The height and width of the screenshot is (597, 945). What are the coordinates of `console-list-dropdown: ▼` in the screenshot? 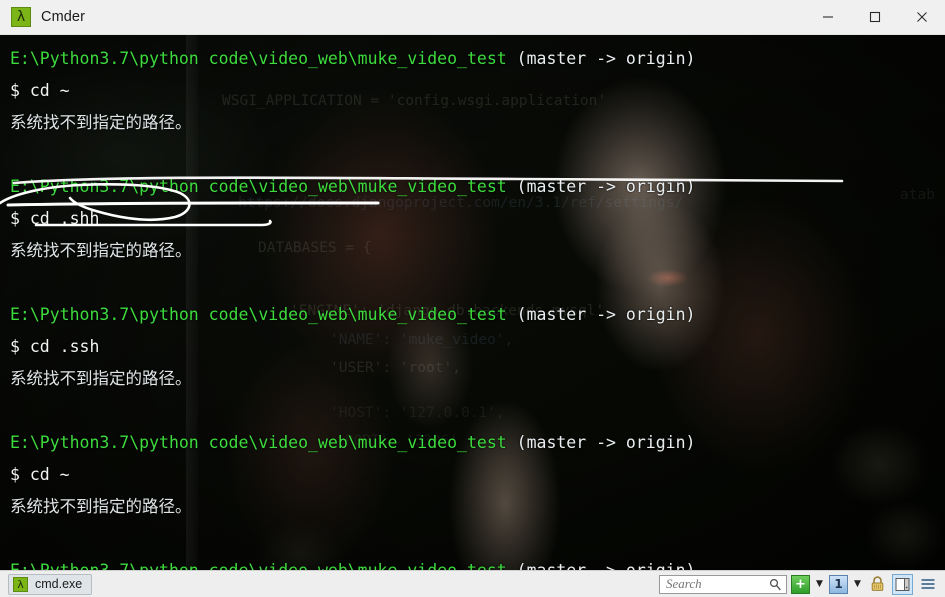 It's located at (857, 584).